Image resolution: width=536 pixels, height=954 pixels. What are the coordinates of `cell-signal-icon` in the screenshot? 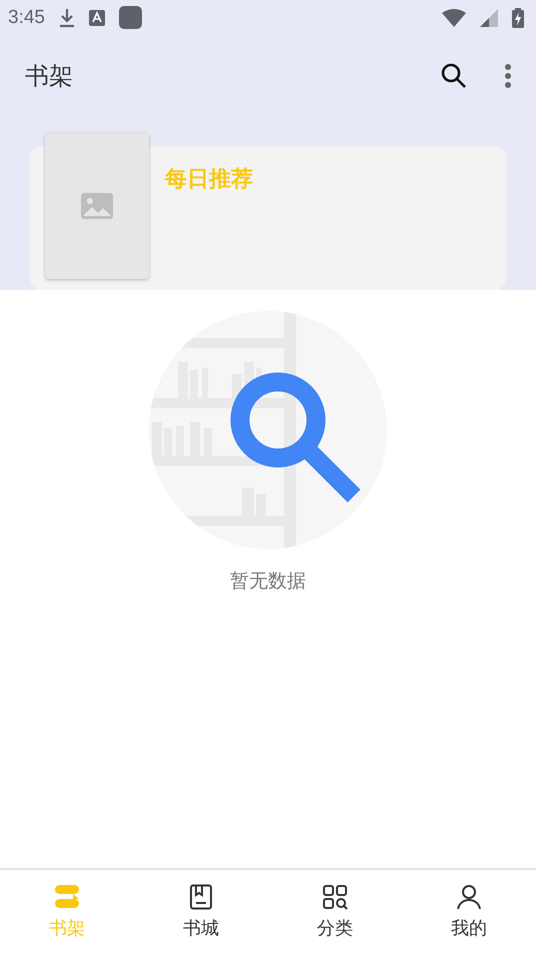 It's located at (489, 17).